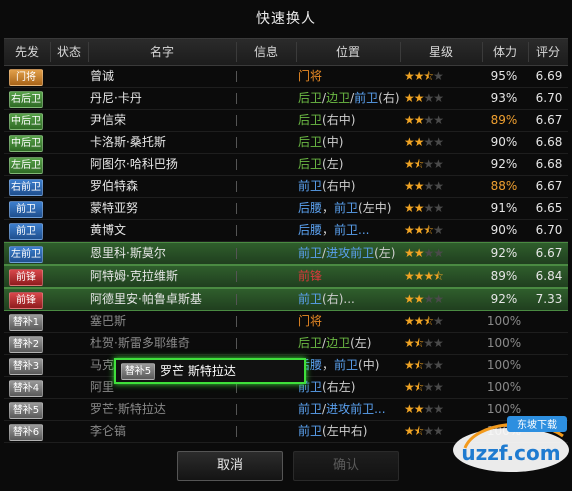  Describe the element at coordinates (286, 209) in the screenshot. I see `table-row: 前卫 蒙特亚努 后腰，前卫(左中) ★★★★ 91% 6.65` at that location.